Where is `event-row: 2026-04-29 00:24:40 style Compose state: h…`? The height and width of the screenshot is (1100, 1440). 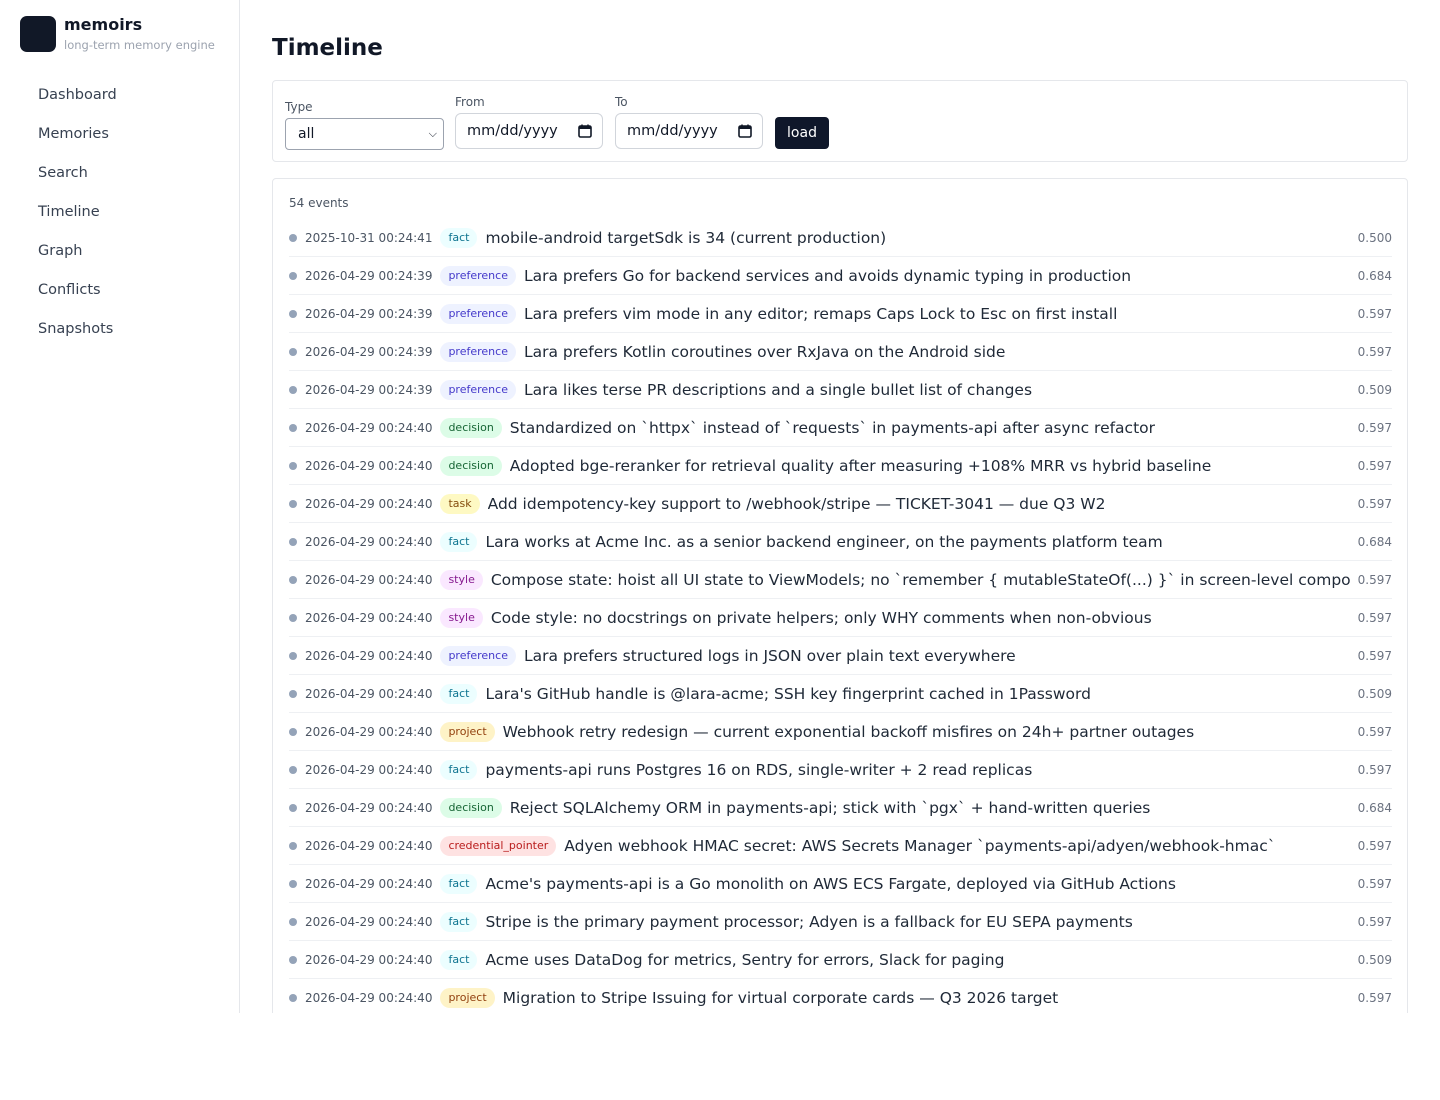 event-row: 2026-04-29 00:24:40 style Compose state: h… is located at coordinates (840, 580).